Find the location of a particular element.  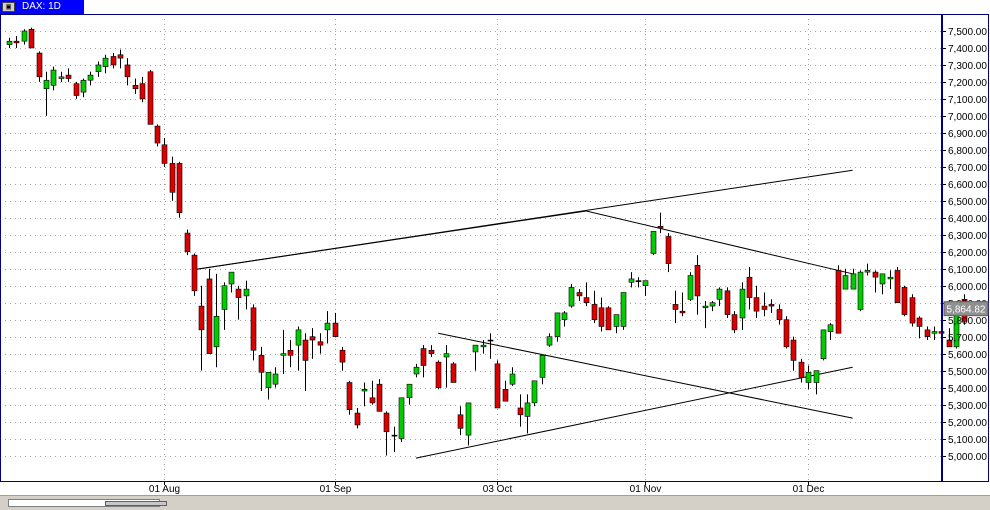

y-tick-label: 6,200.00 is located at coordinates (967, 253).